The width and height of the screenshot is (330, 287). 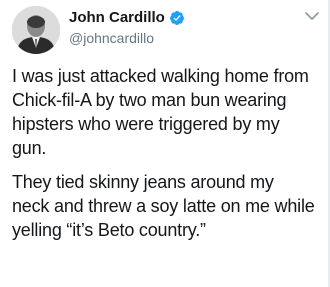 I want to click on chevron-down-icon, so click(x=312, y=16).